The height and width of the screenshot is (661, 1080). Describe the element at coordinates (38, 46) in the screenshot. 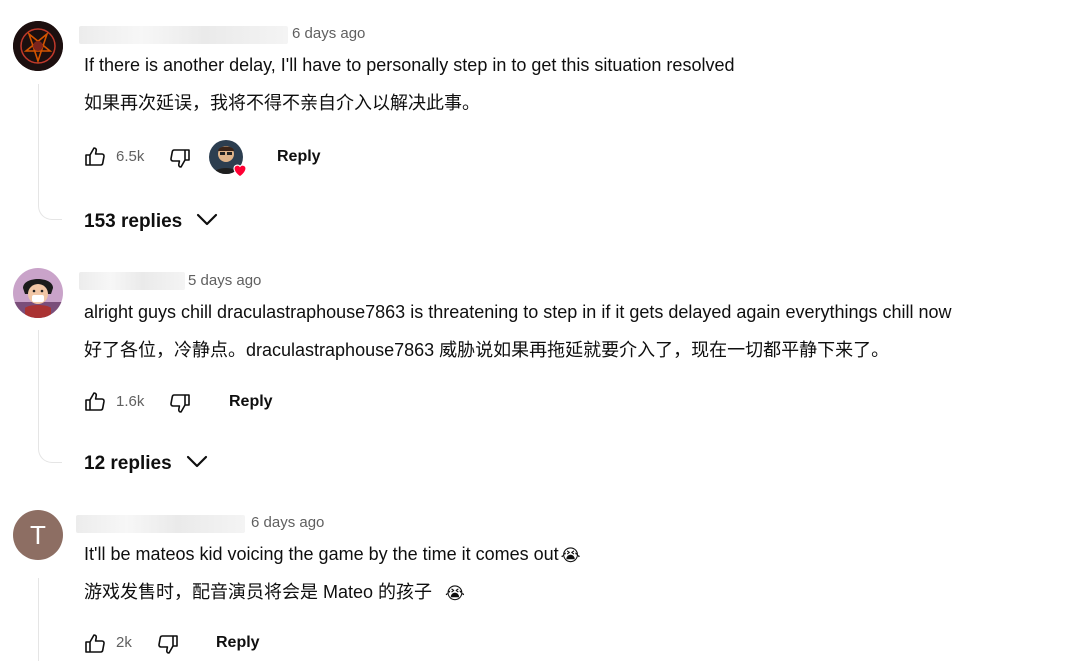

I see `pentagram-avatar-icon` at that location.